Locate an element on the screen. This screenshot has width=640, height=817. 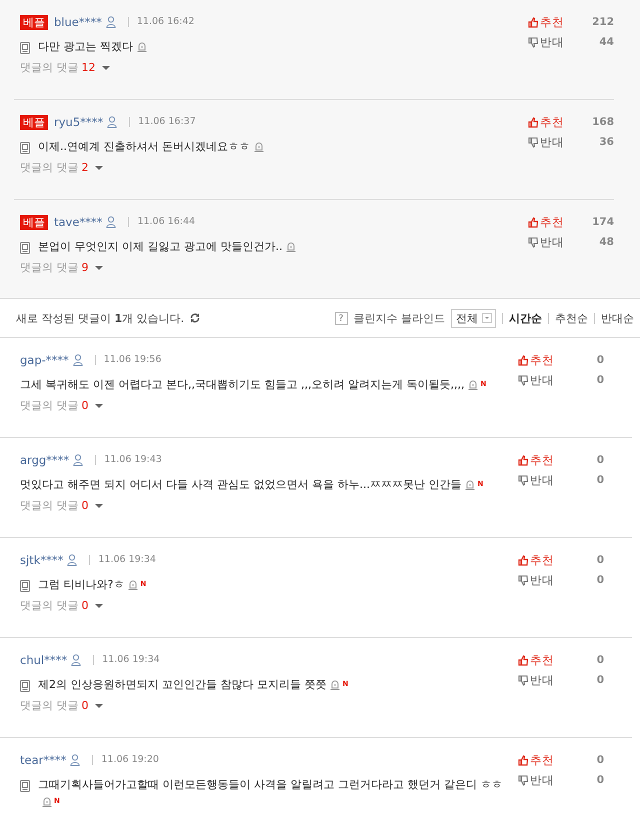
user-name: tave**** is located at coordinates (78, 222).